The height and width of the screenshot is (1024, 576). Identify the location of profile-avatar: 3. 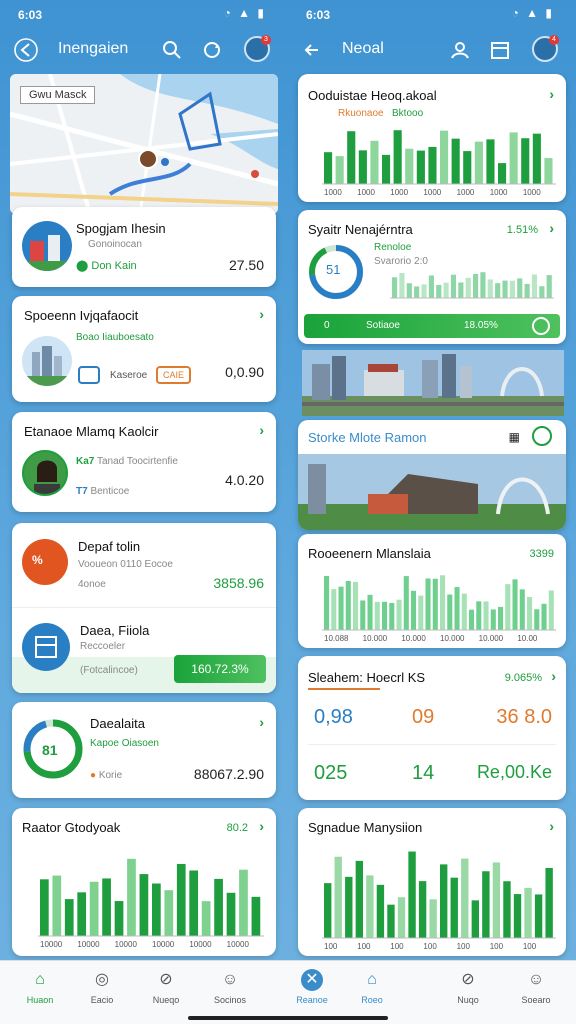
(257, 48).